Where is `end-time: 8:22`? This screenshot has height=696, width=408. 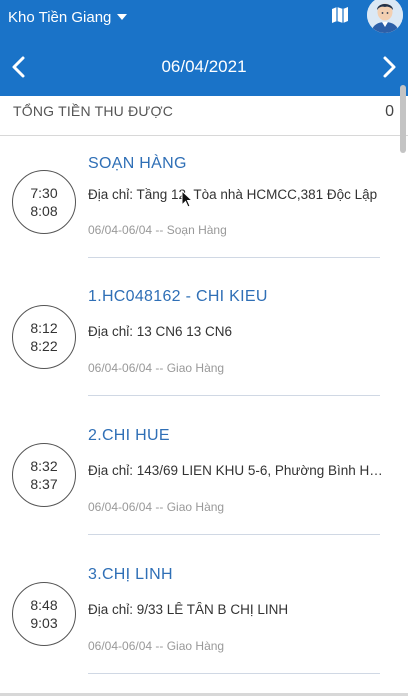 end-time: 8:22 is located at coordinates (44, 346).